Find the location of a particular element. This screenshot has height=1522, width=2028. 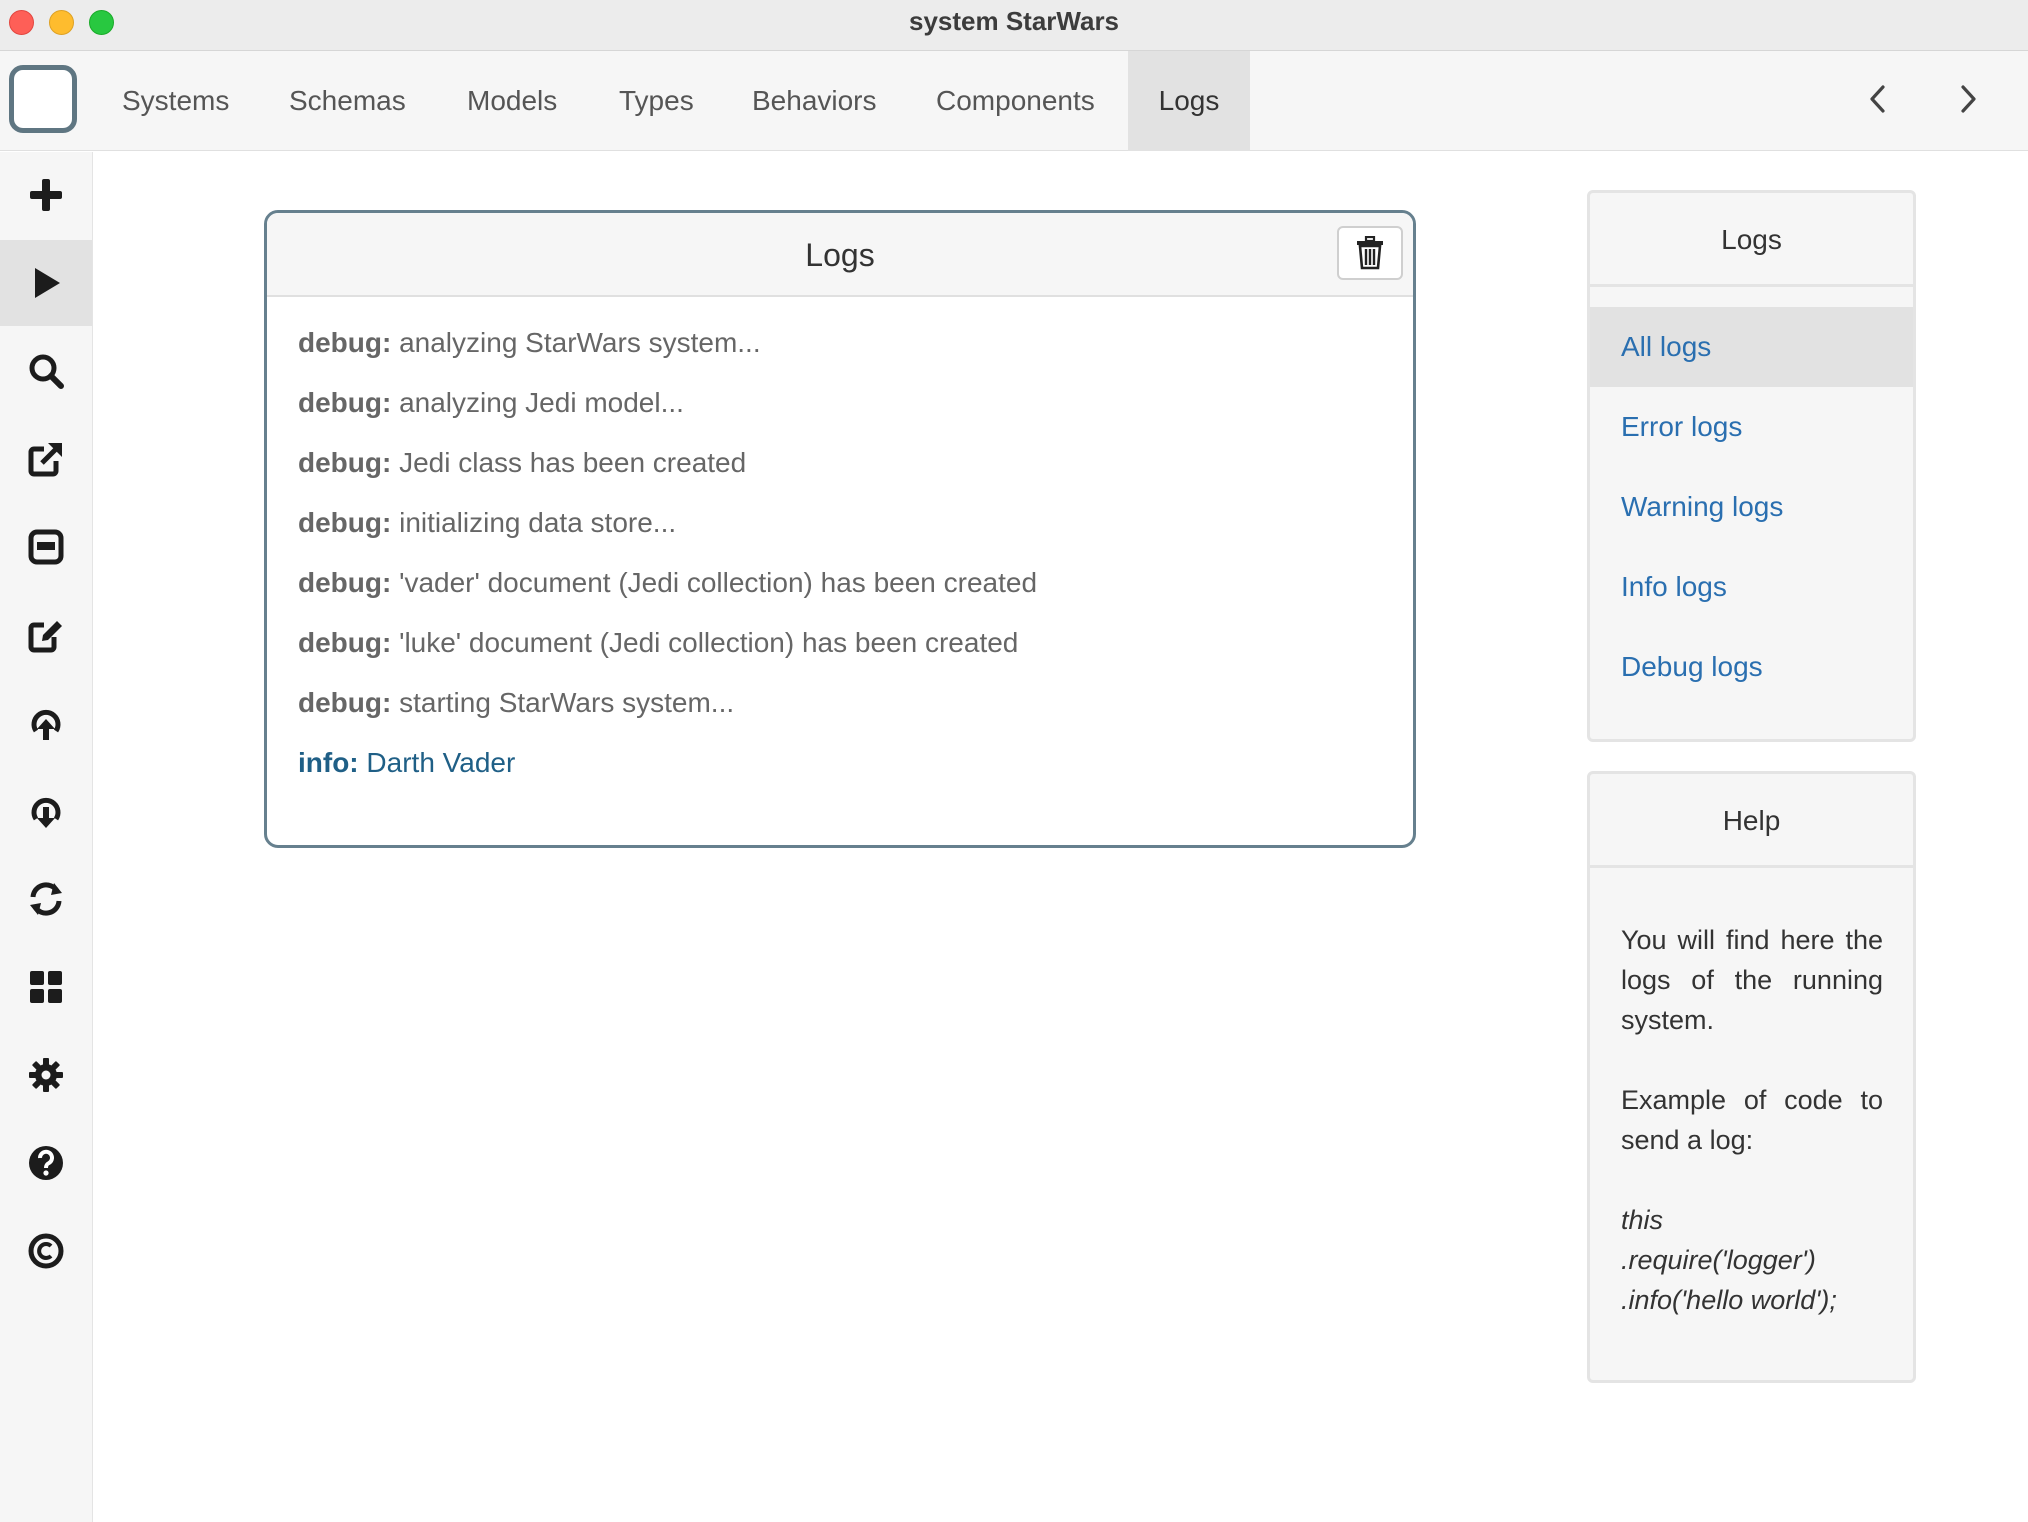

download-icon is located at coordinates (46, 811).